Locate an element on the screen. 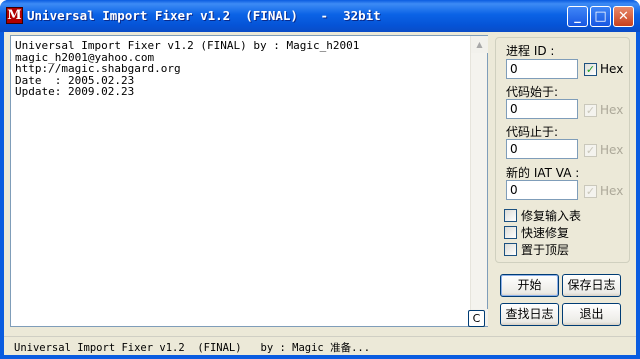 This screenshot has width=640, height=359. iat-hex-checkbox: ✓ is located at coordinates (590, 191).